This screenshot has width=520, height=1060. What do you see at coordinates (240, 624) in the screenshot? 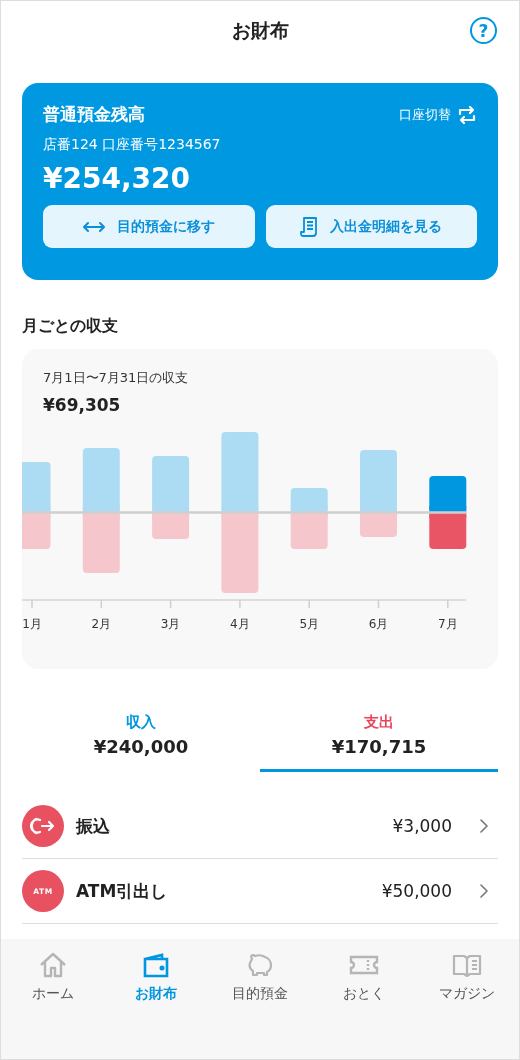
I see `month-label: 4月` at bounding box center [240, 624].